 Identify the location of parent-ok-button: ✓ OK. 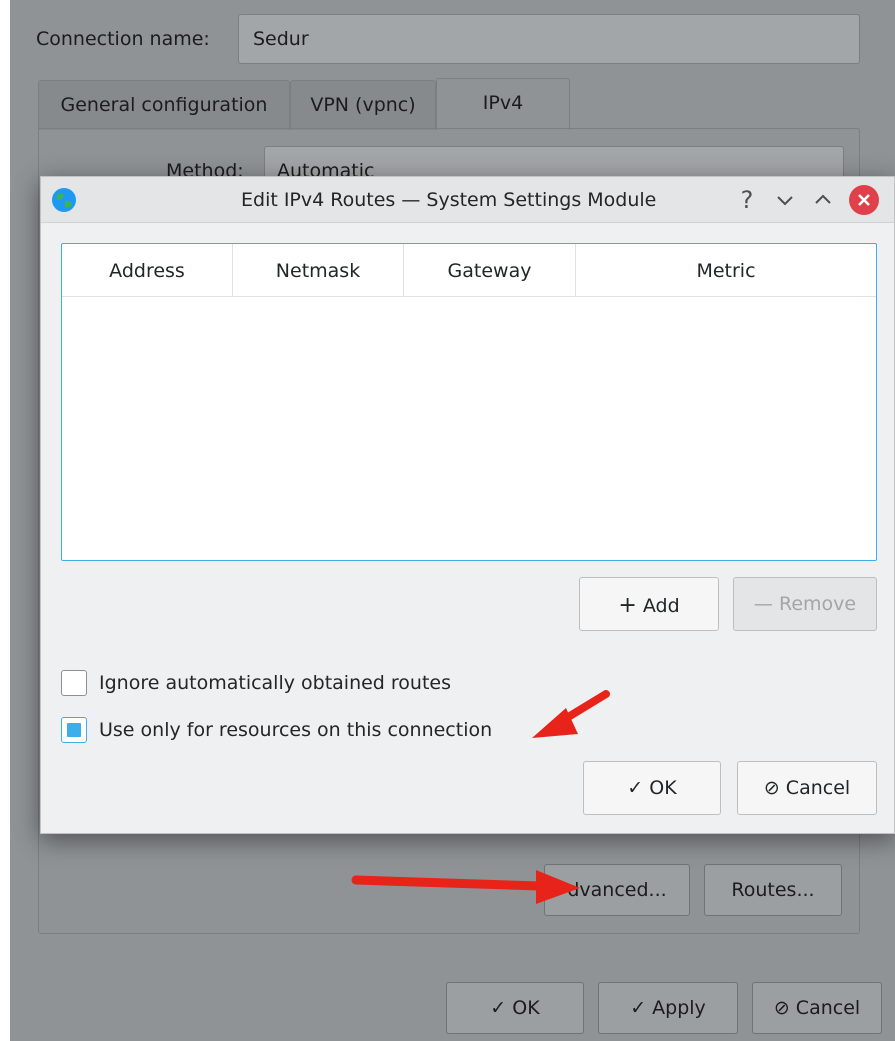
(515, 1008).